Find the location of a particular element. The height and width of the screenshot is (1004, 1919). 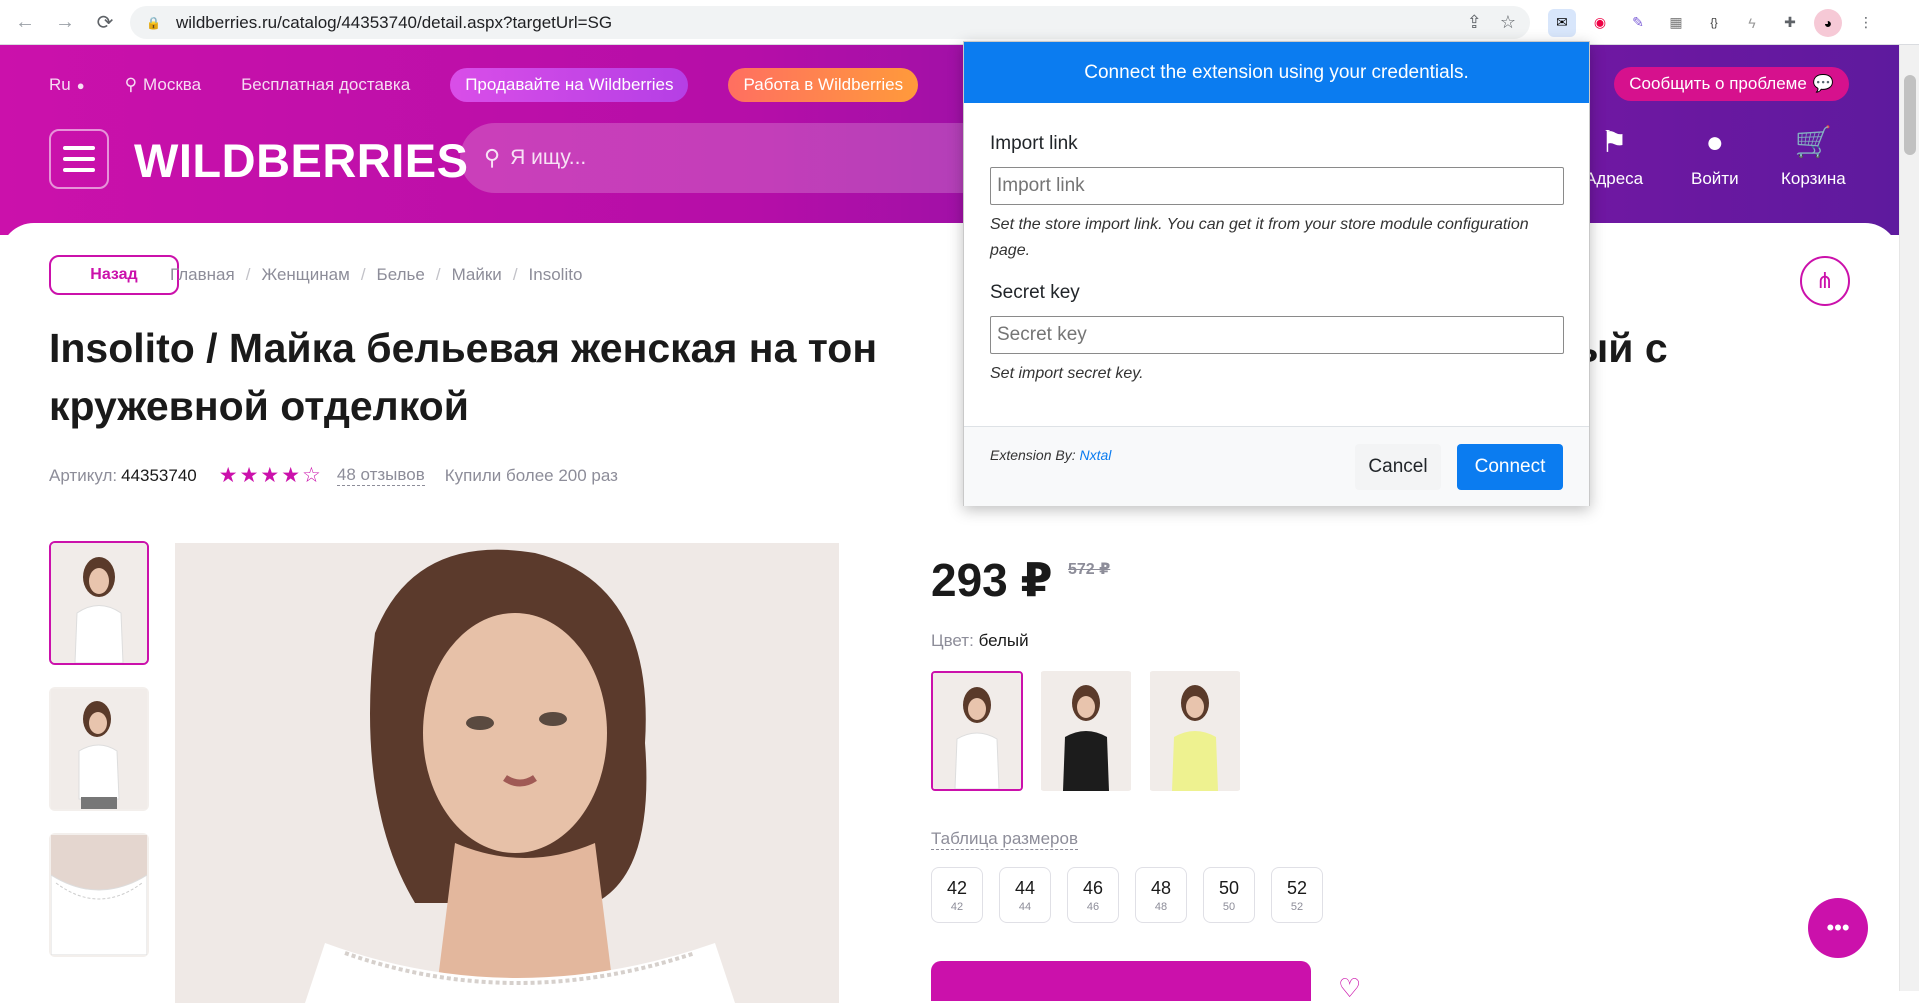

size-table-link: Таблица размеров is located at coordinates (1004, 839).